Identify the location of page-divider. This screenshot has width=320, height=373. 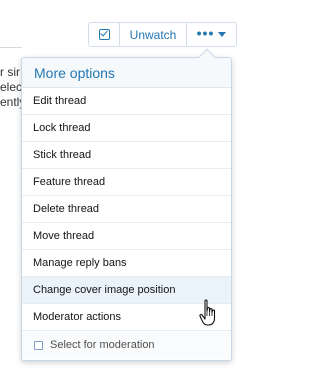
(11, 47).